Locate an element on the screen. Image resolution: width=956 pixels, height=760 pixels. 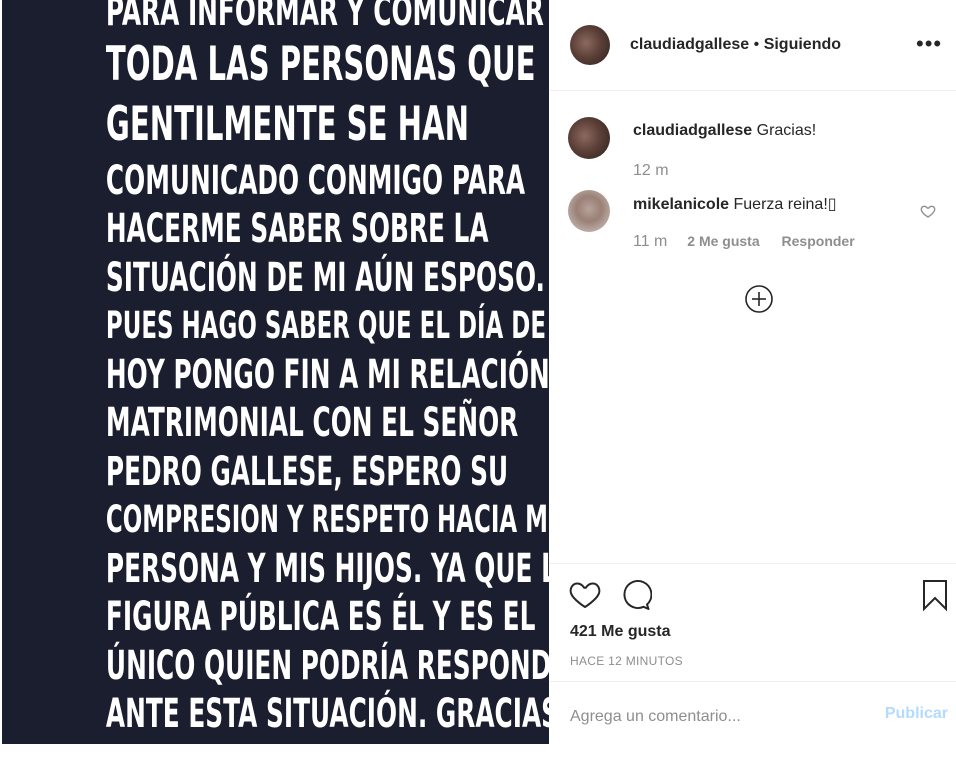
comment-username: claudiadgallese is located at coordinates (692, 130).